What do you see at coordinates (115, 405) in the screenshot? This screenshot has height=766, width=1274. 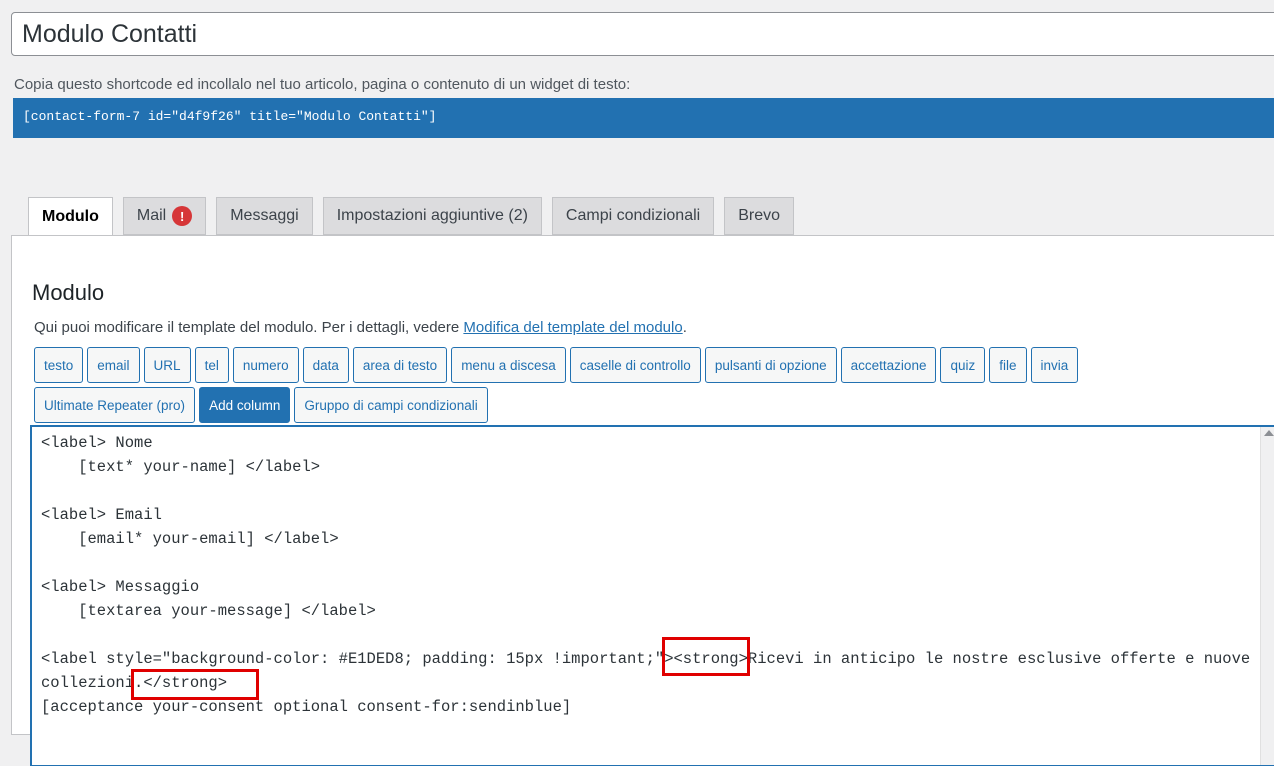 I see `tag-button-ultimate-repeater: Ultimate Repeater (pro)` at bounding box center [115, 405].